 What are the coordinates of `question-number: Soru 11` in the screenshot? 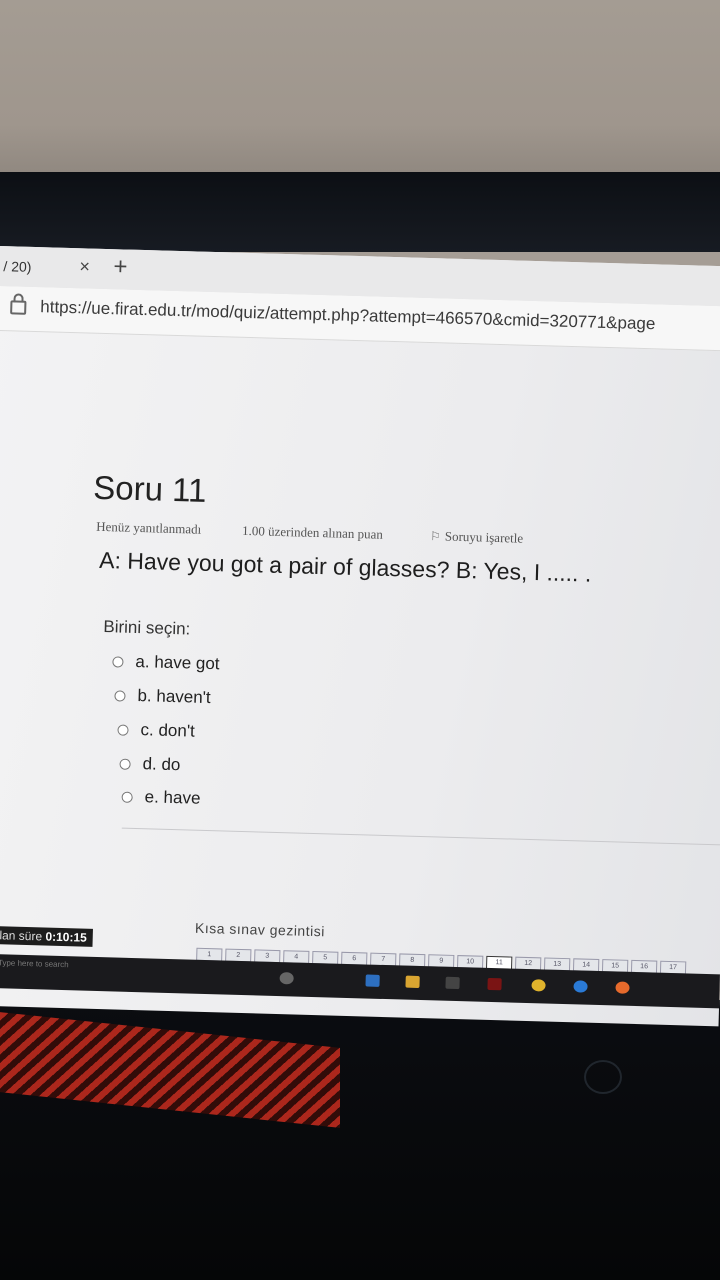 It's located at (149, 488).